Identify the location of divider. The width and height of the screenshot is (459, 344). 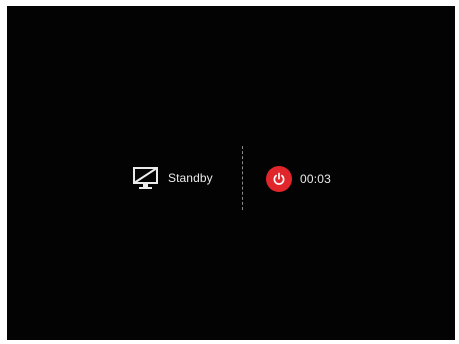
(242, 178).